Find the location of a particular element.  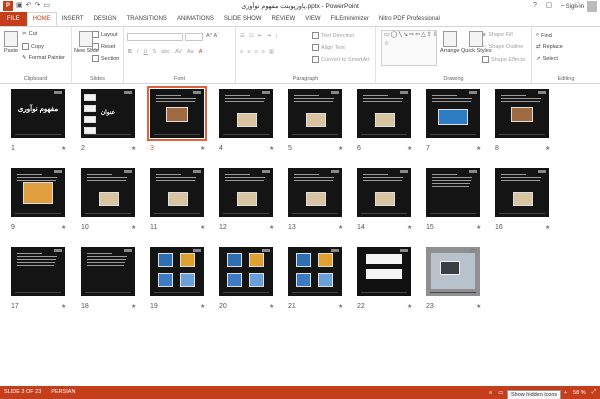

font-family-select is located at coordinates (155, 37).